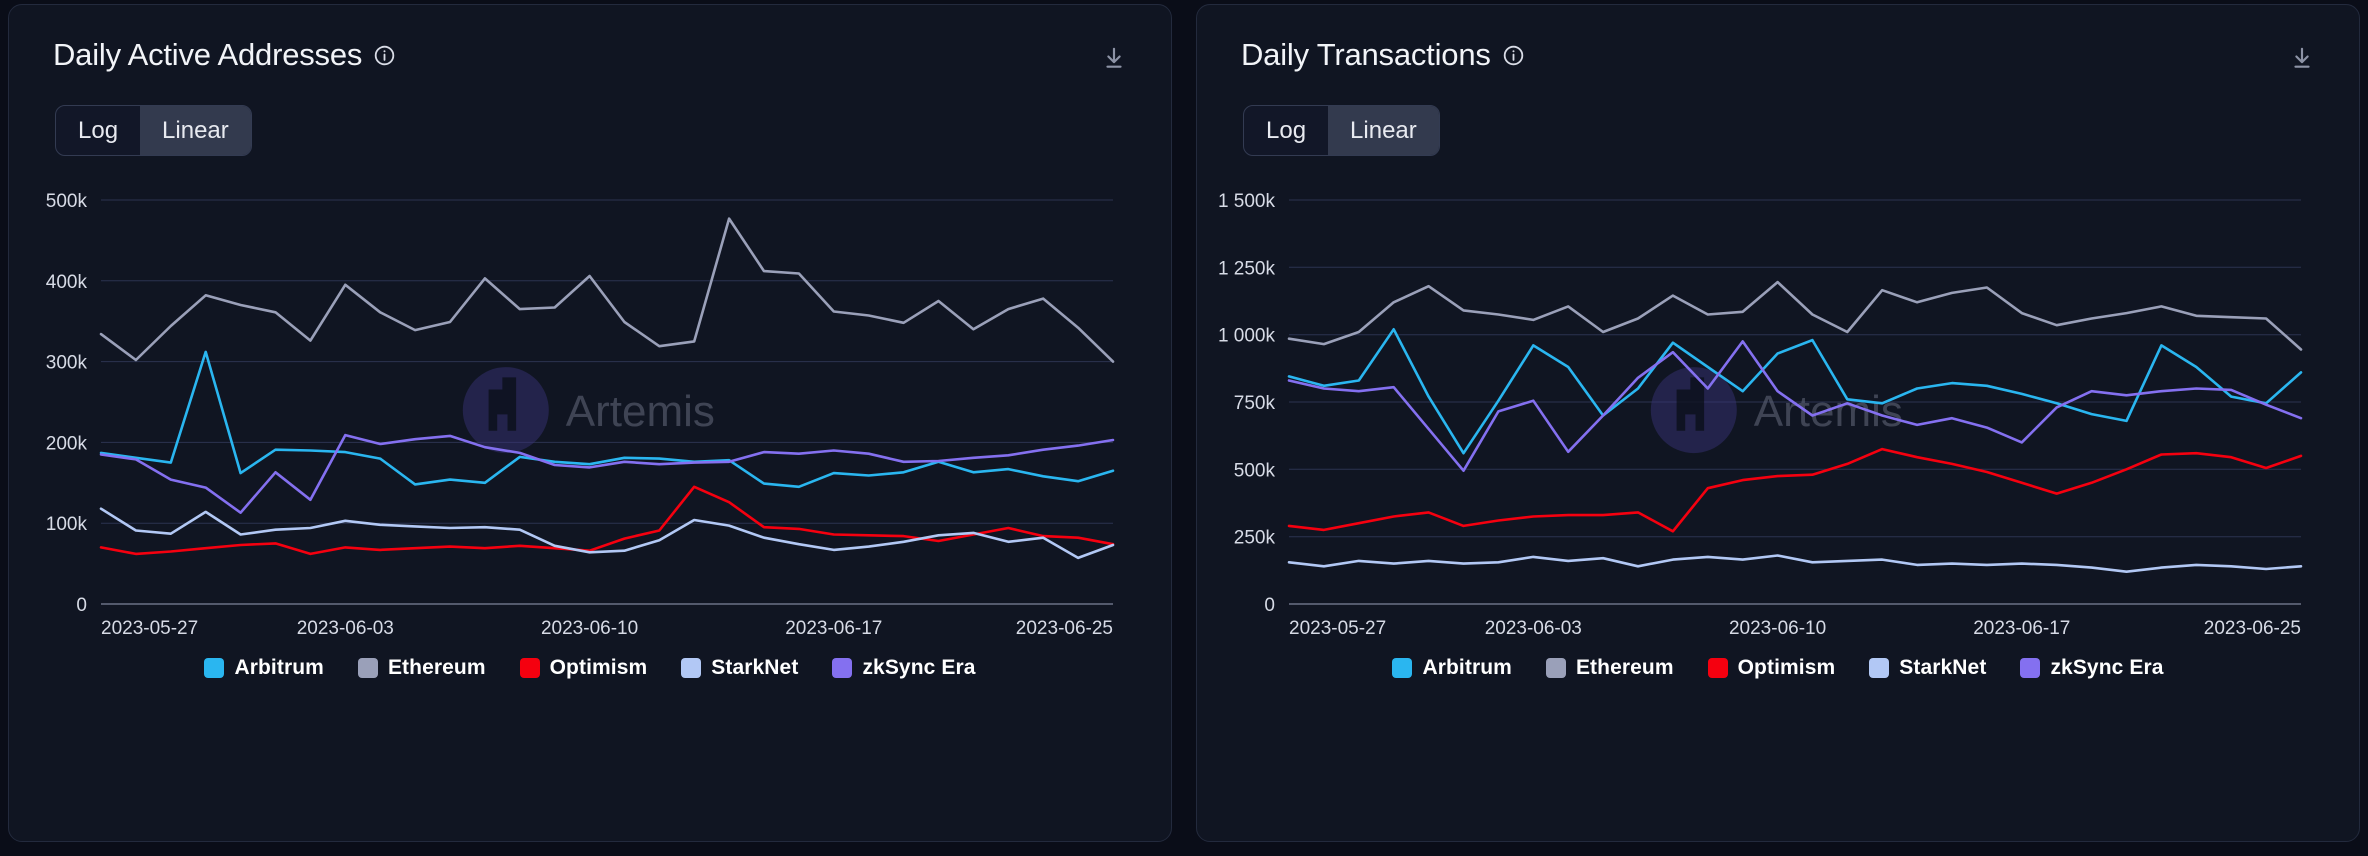  Describe the element at coordinates (1247, 336) in the screenshot. I see `y-axis-tick-label: 1 000k` at that location.